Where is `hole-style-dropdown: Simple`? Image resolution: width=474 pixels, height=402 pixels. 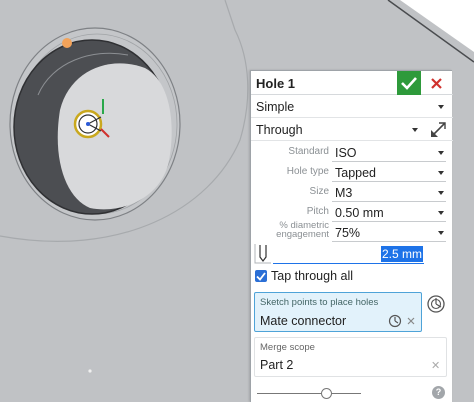 hole-style-dropdown: Simple is located at coordinates (352, 107).